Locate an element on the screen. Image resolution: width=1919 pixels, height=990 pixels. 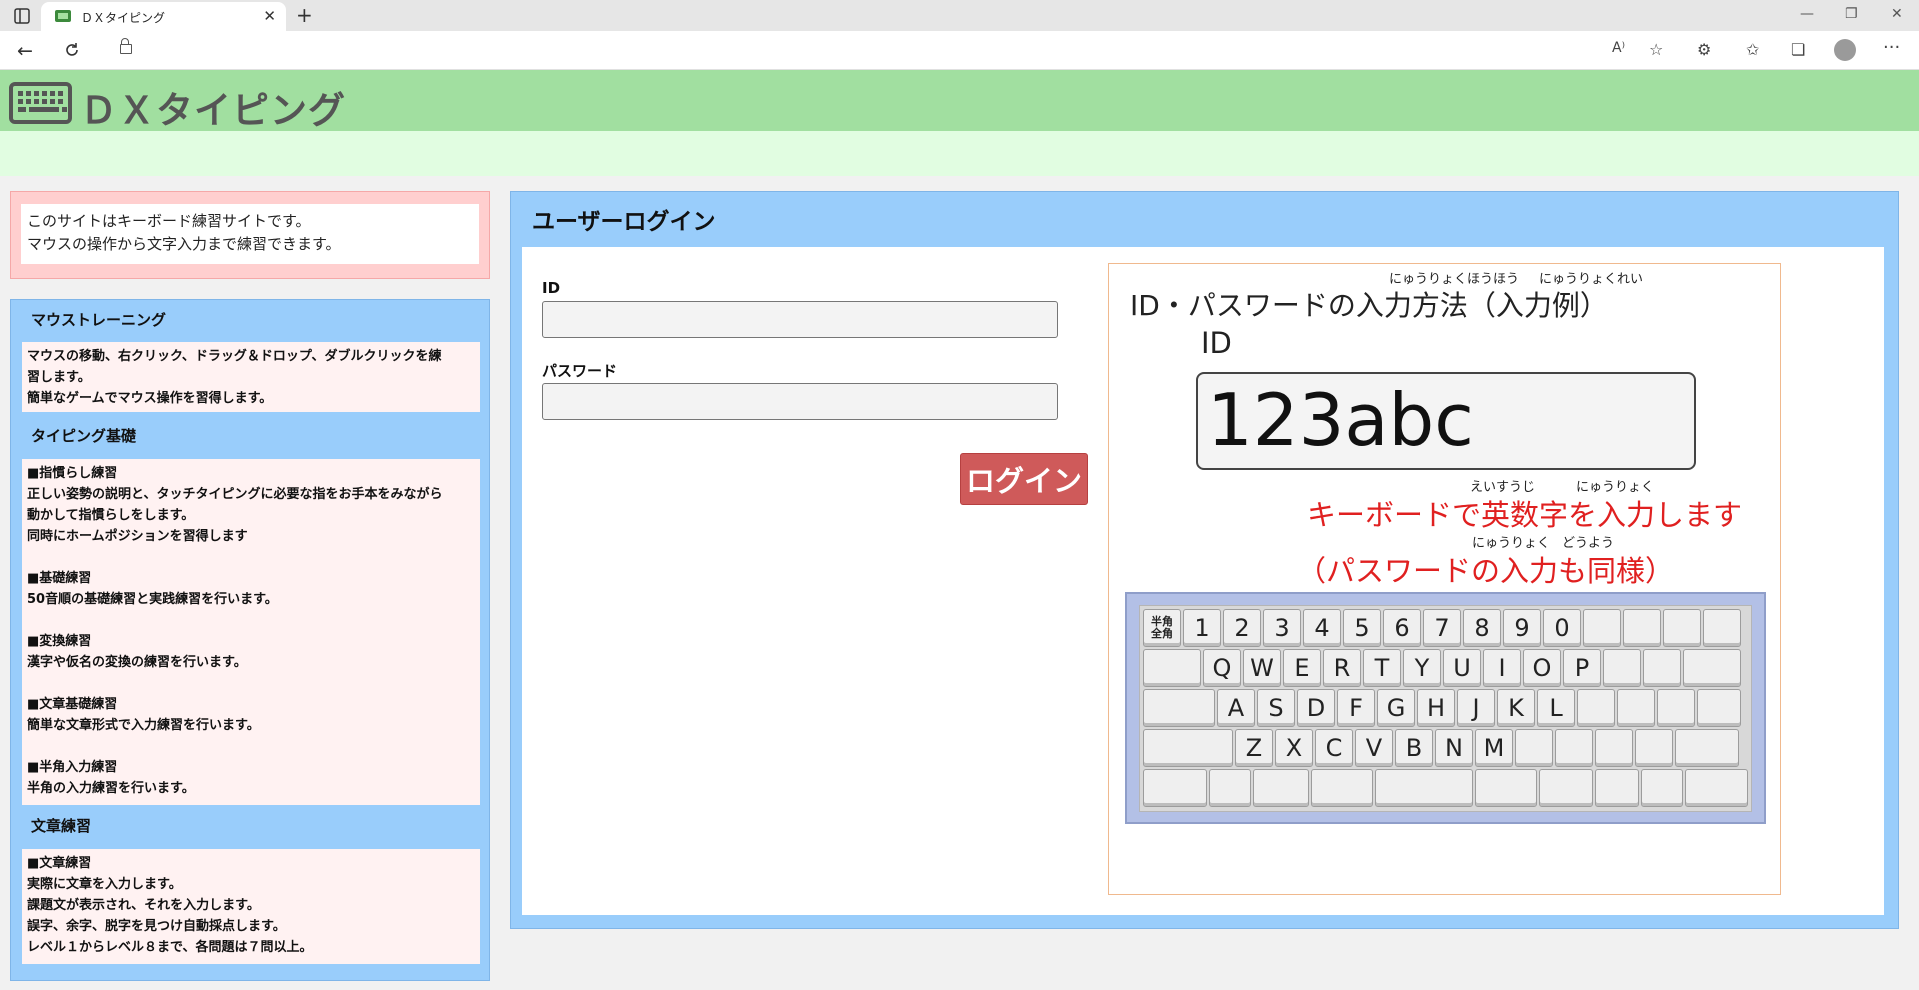
read-aloud-icon: A⁾ is located at coordinates (1618, 48).